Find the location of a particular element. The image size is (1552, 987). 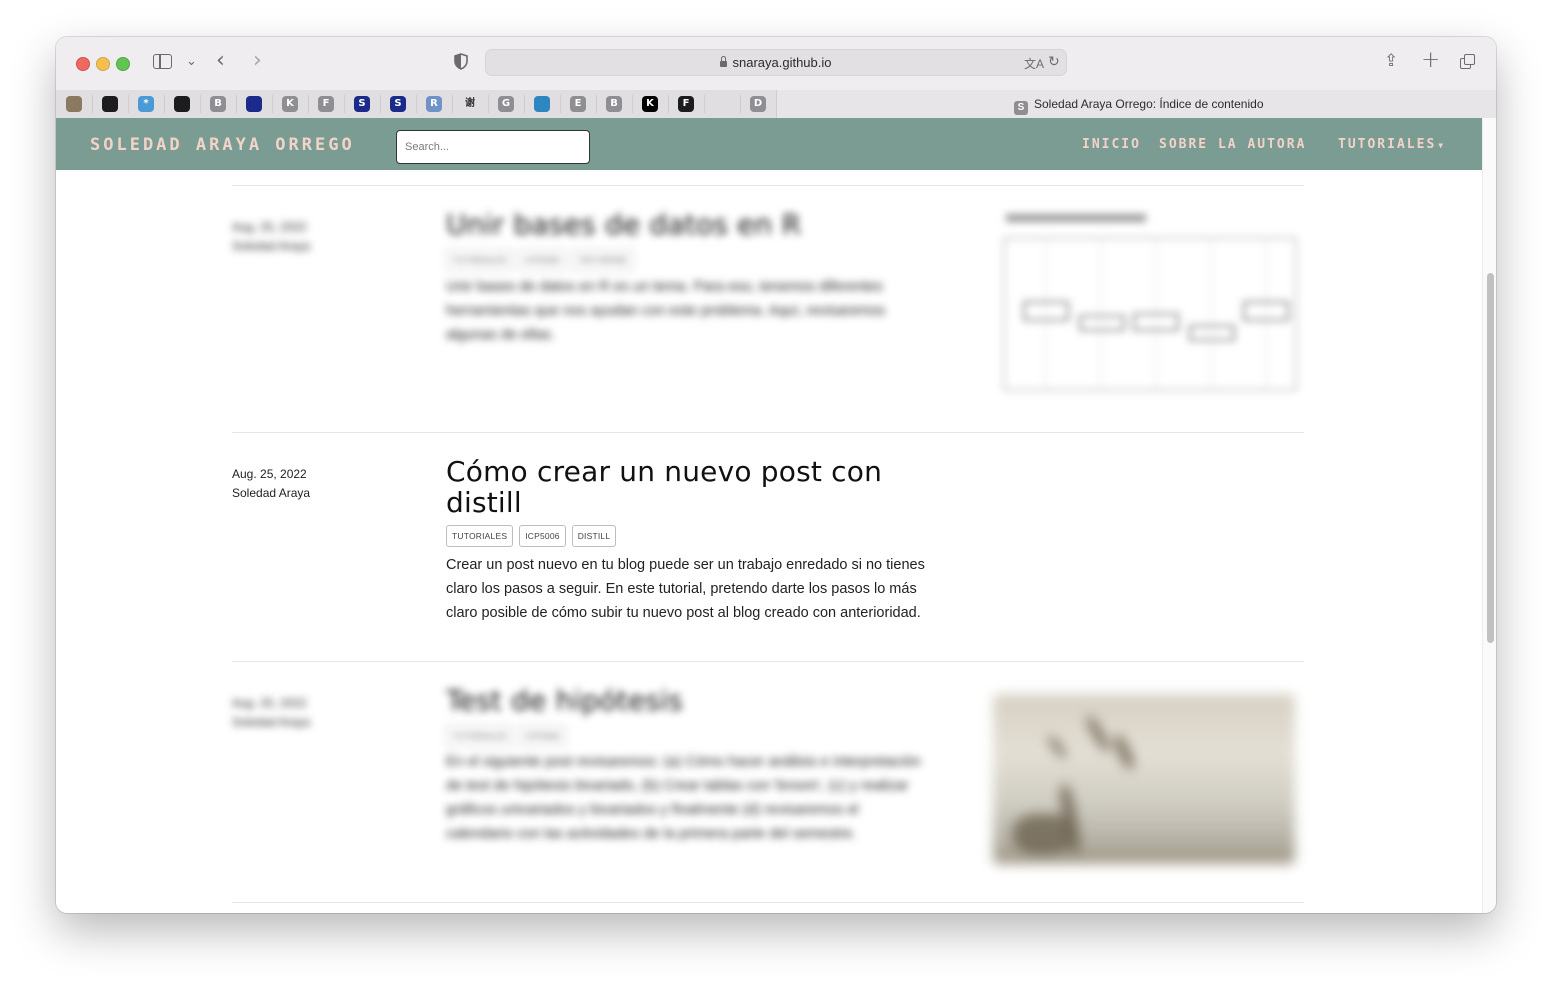

post-title: Cómo crear un nuevo post con distill is located at coordinates (691, 487).